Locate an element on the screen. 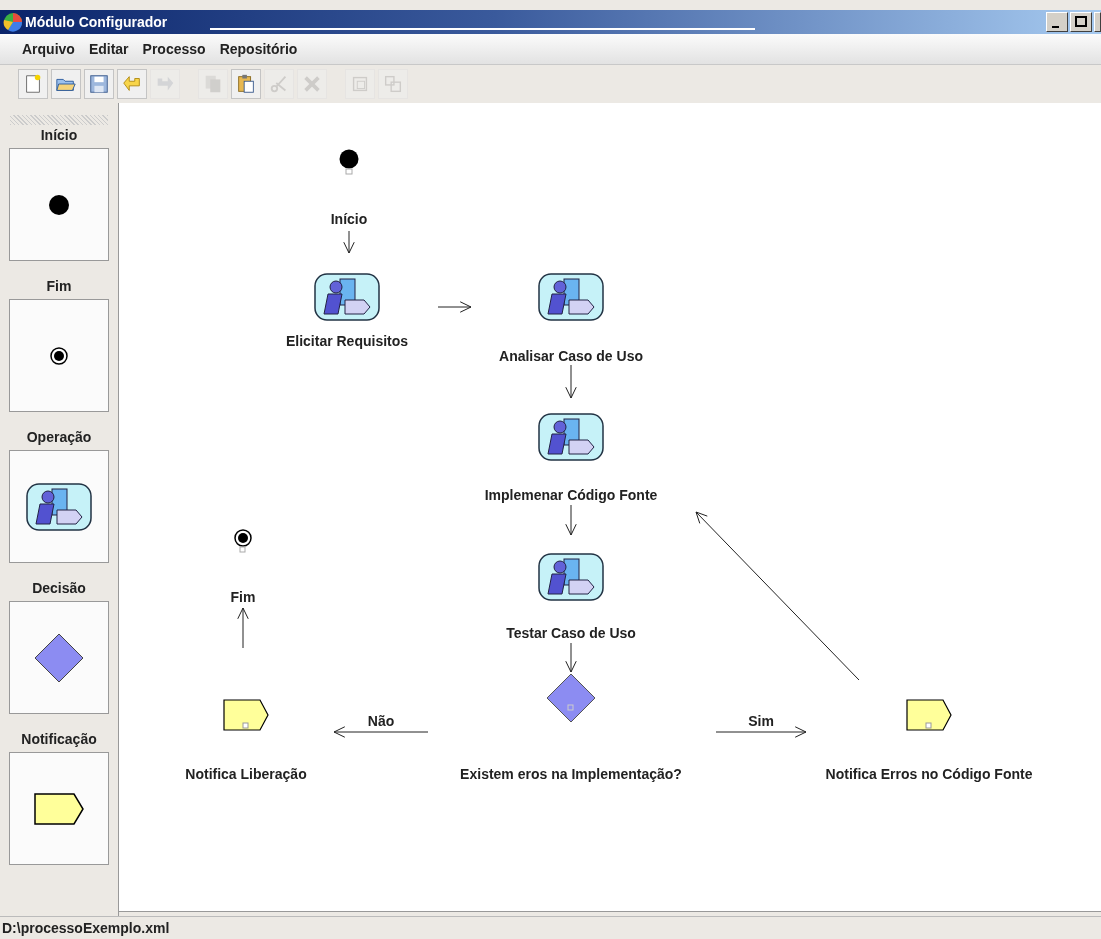  save-button is located at coordinates (99, 84).